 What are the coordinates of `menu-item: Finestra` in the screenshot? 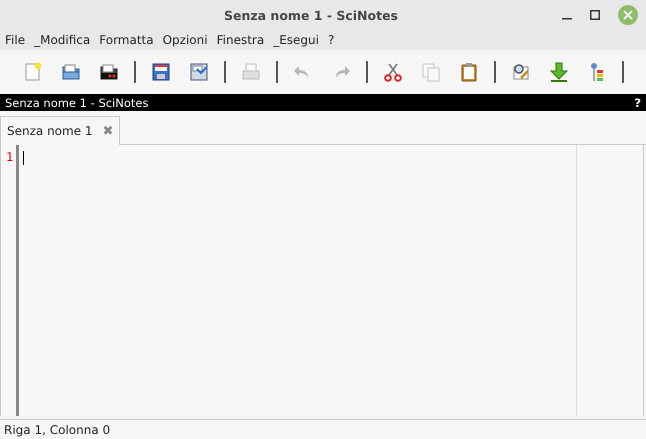 It's located at (240, 40).